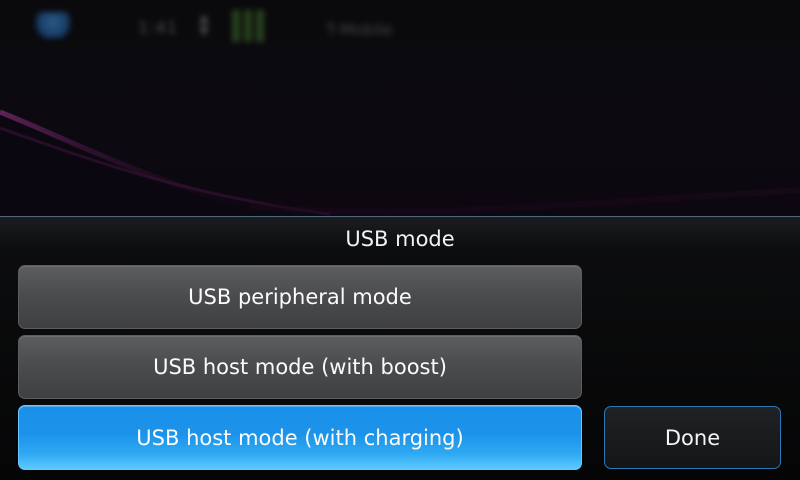 The height and width of the screenshot is (480, 800). I want to click on done-button: Done, so click(692, 437).